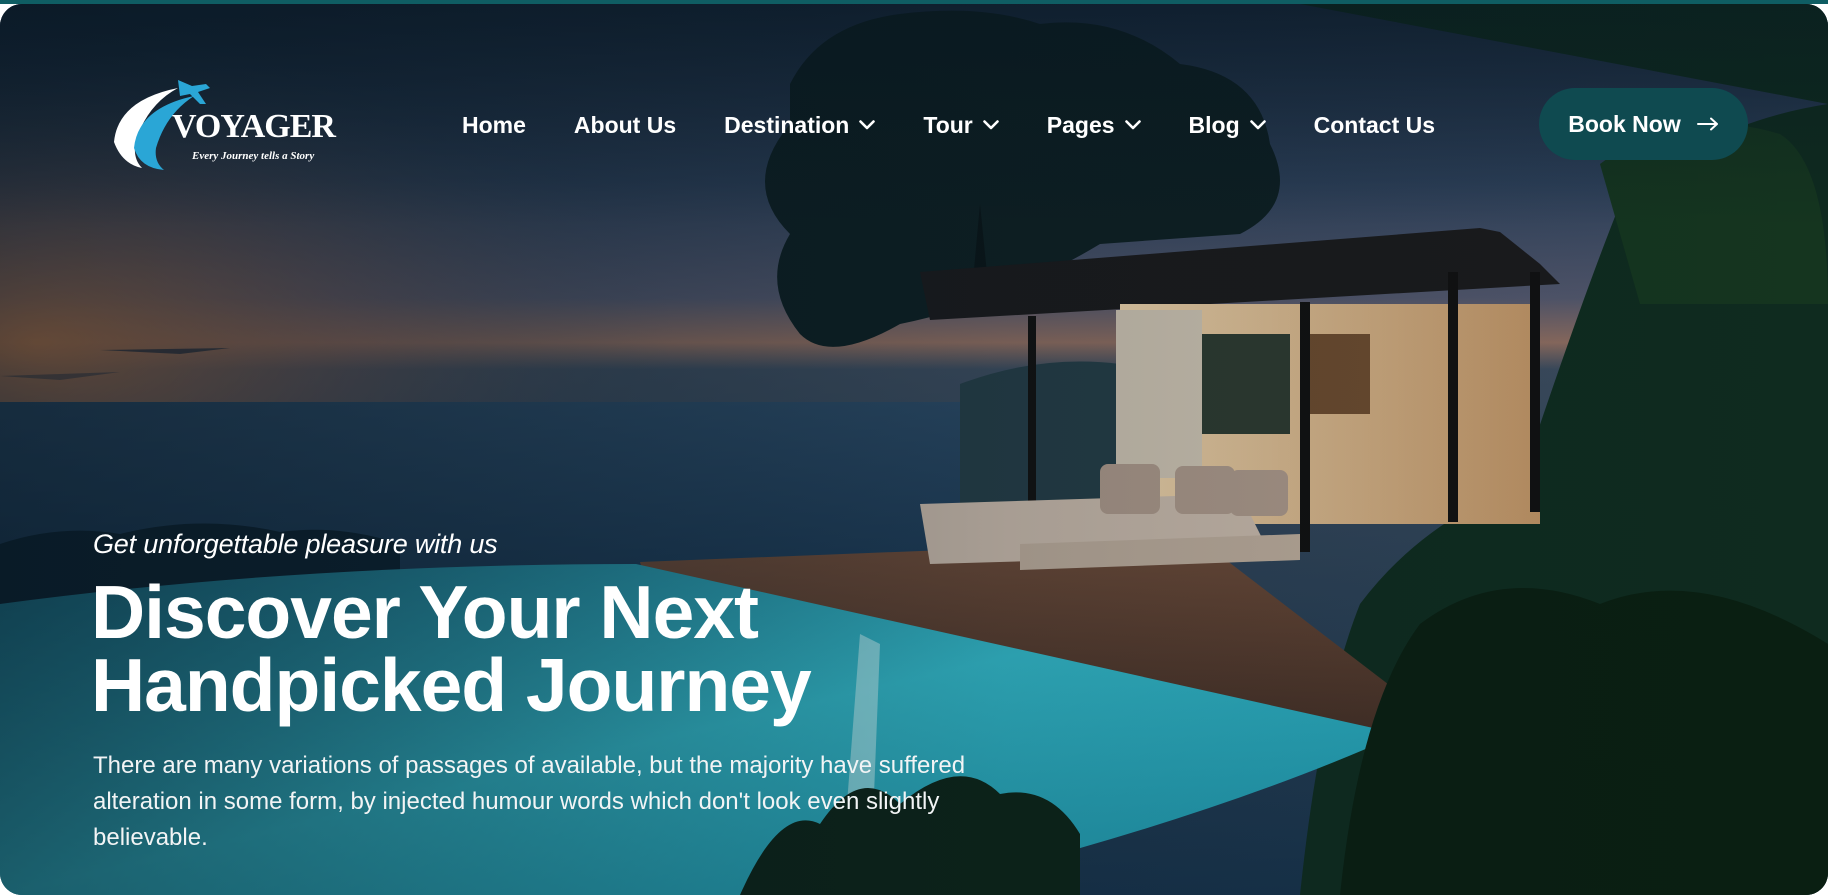  Describe the element at coordinates (1707, 124) in the screenshot. I see `arrow-right-icon` at that location.